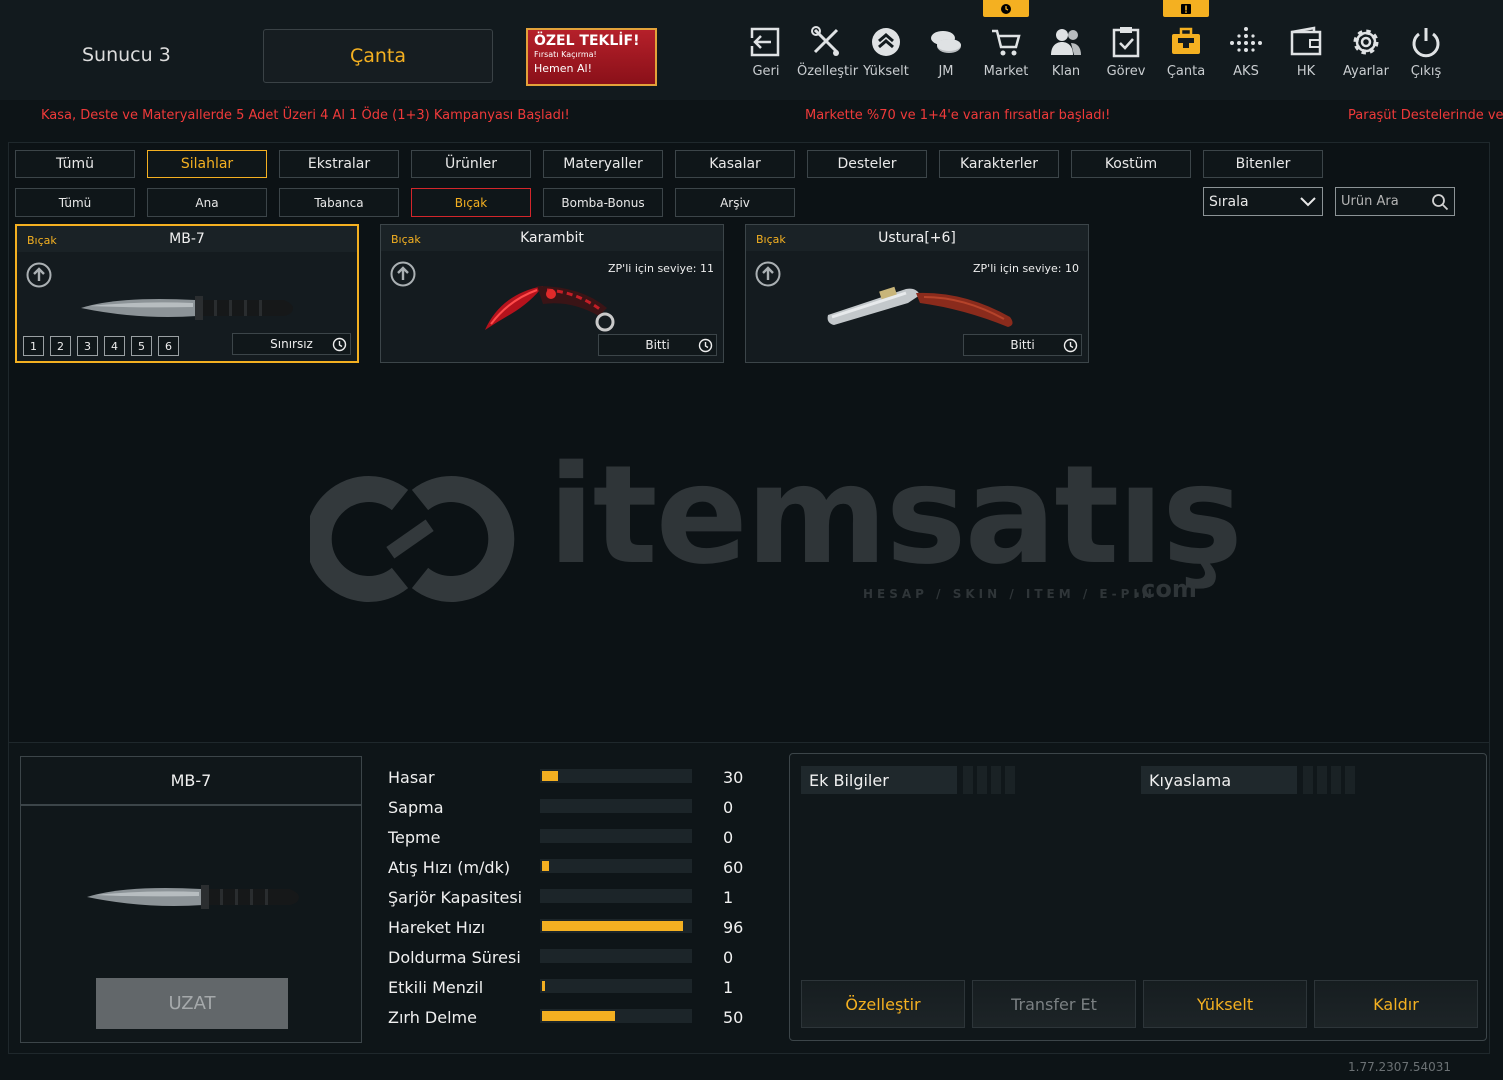 The image size is (1503, 1080). What do you see at coordinates (192, 1003) in the screenshot?
I see `extend-button: UZAT` at bounding box center [192, 1003].